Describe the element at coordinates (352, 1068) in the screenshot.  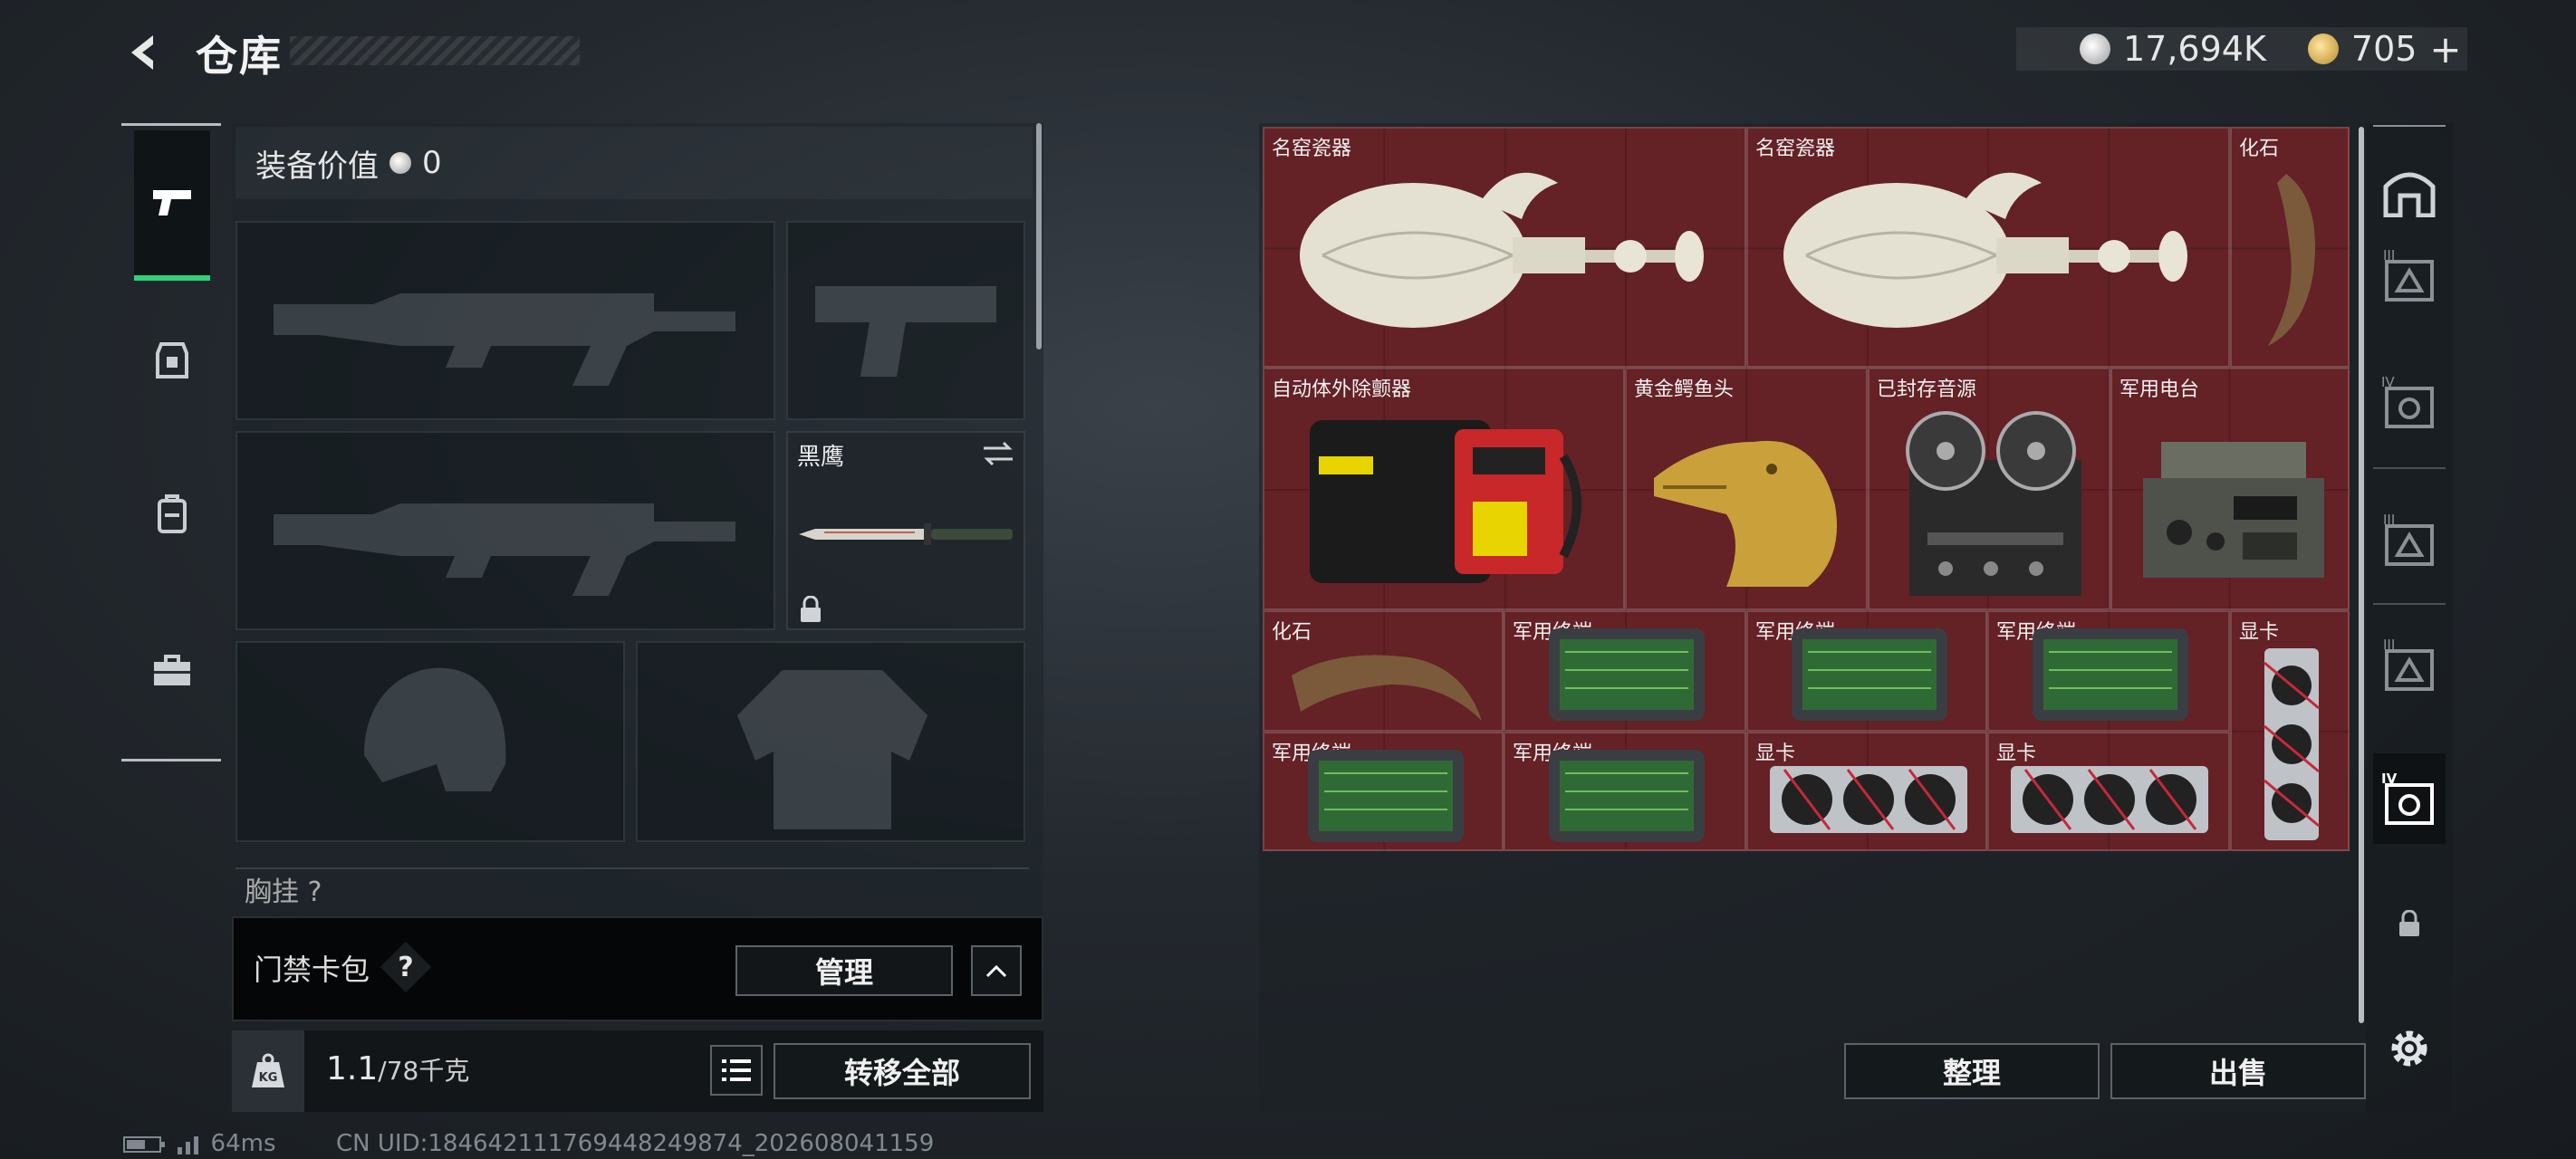
I see `weight-current: 1.1` at that location.